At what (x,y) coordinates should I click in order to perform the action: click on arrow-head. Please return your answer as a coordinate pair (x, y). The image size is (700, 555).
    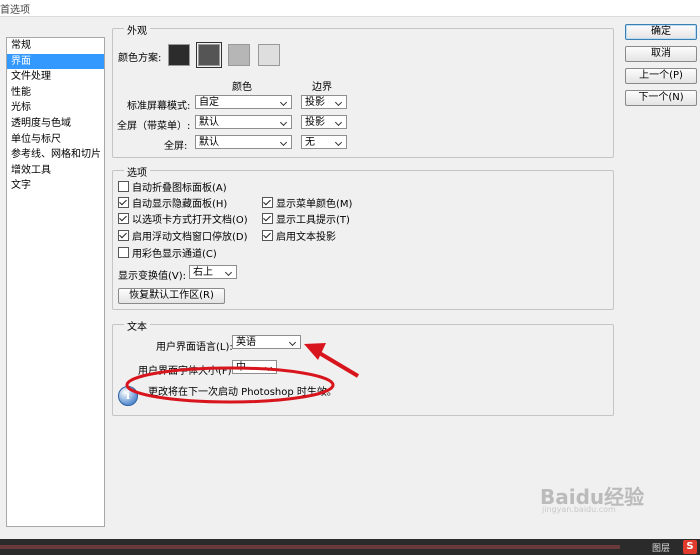
    Looking at the image, I should click on (315, 351).